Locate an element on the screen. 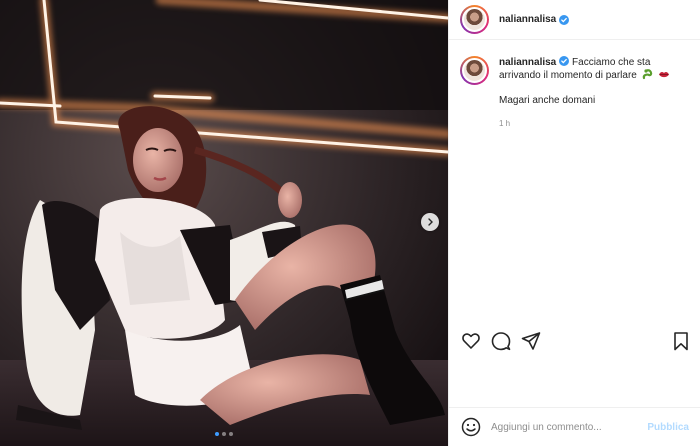 The image size is (700, 446). comment-input is located at coordinates (566, 427).